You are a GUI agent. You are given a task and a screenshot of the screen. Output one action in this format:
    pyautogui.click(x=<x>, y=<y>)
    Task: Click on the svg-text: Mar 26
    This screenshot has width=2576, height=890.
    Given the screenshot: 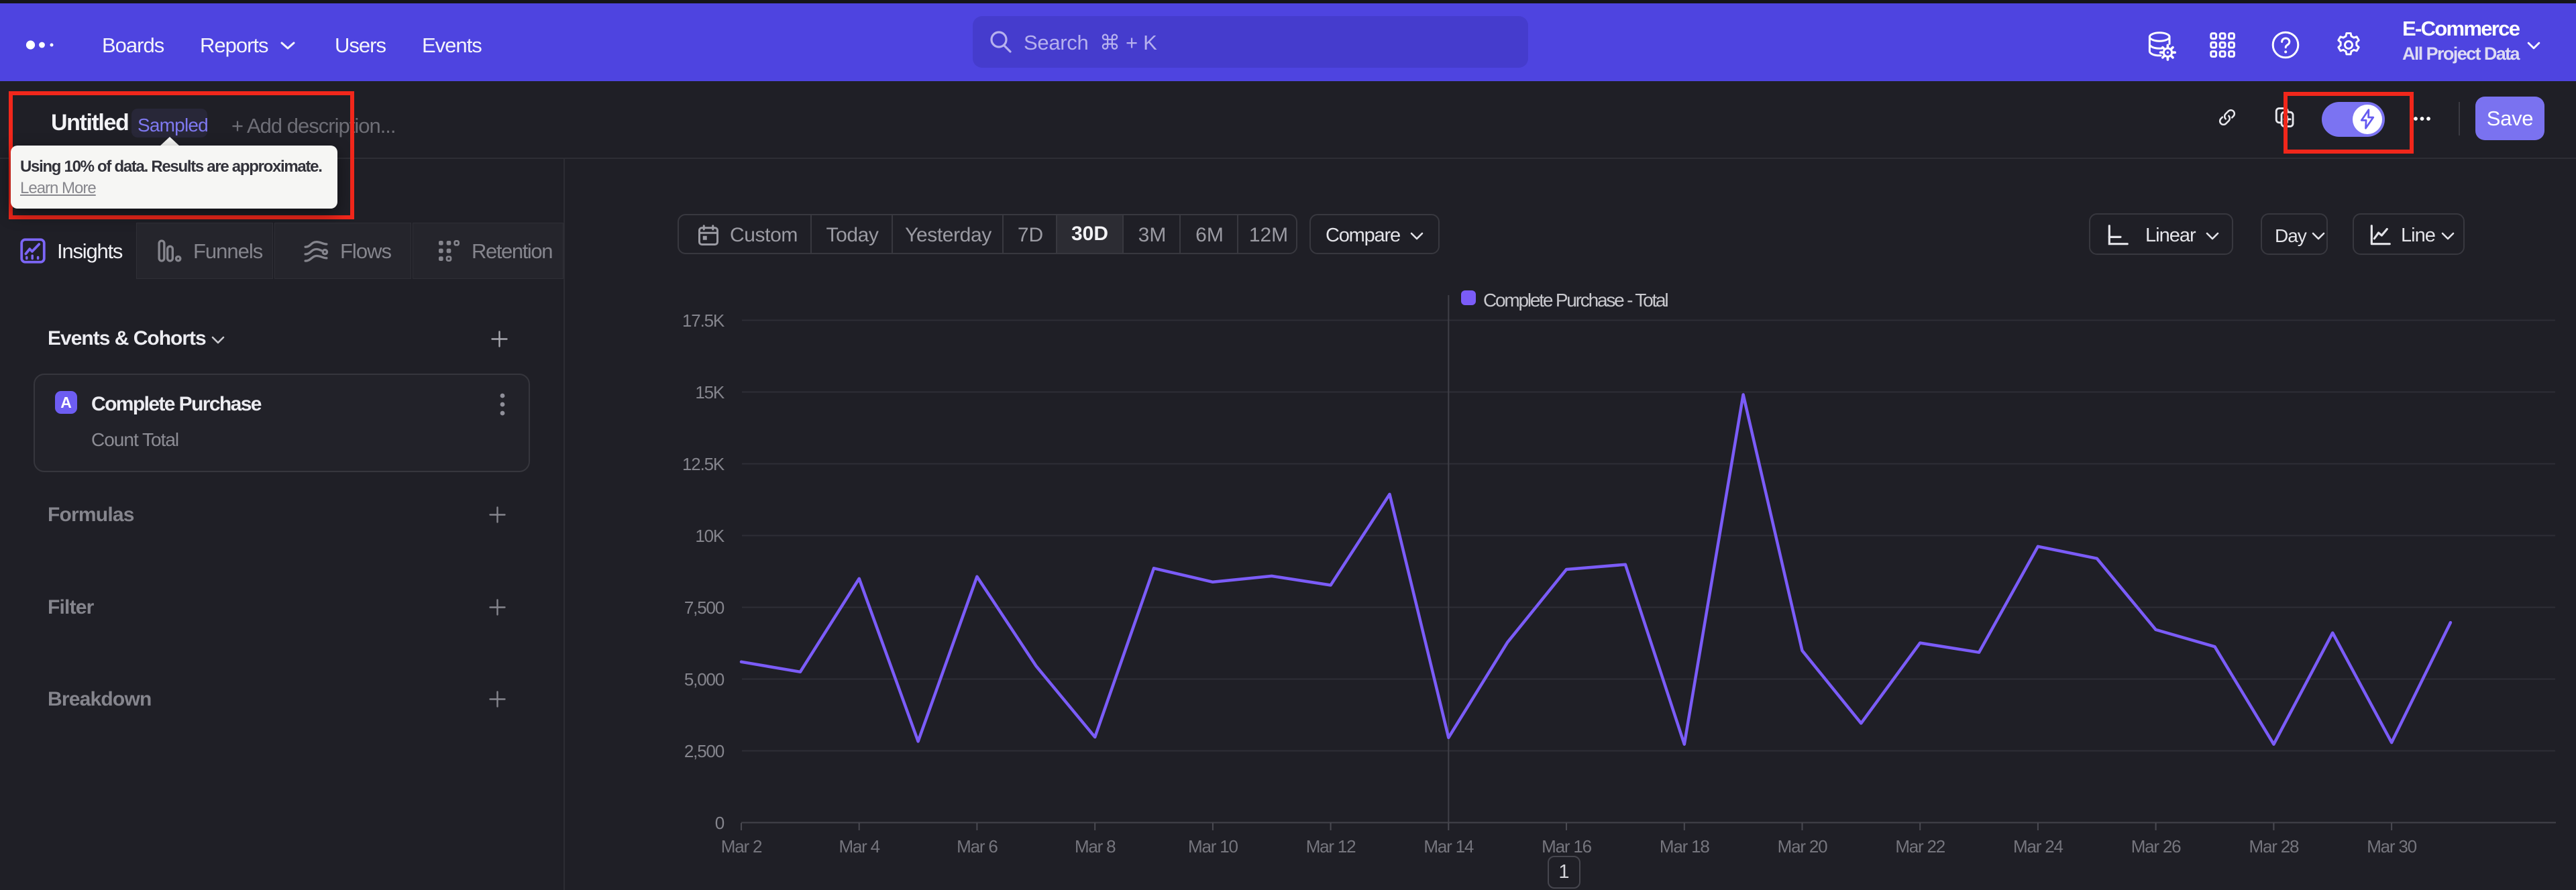 What is the action you would take?
    pyautogui.click(x=2156, y=846)
    